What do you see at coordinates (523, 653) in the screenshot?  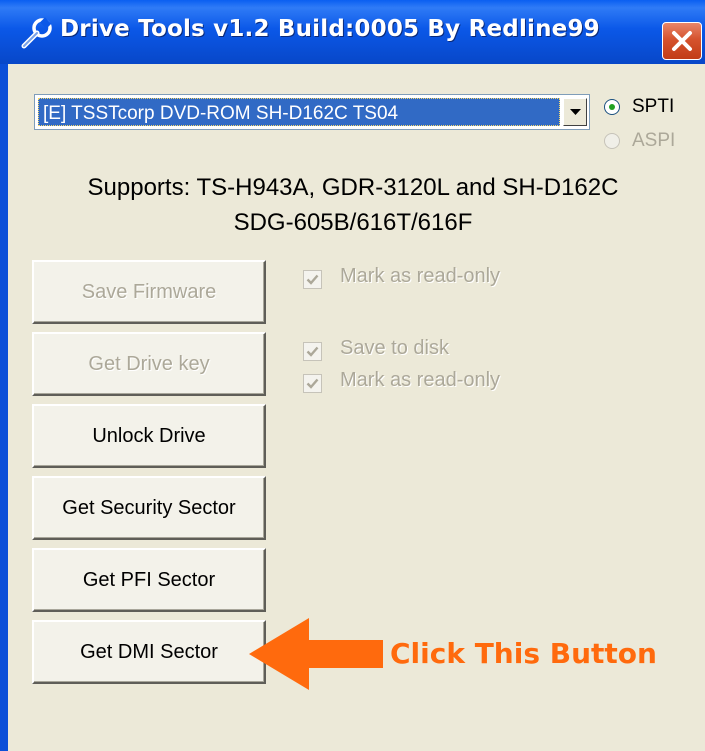 I see `annotation-text: Click This Button` at bounding box center [523, 653].